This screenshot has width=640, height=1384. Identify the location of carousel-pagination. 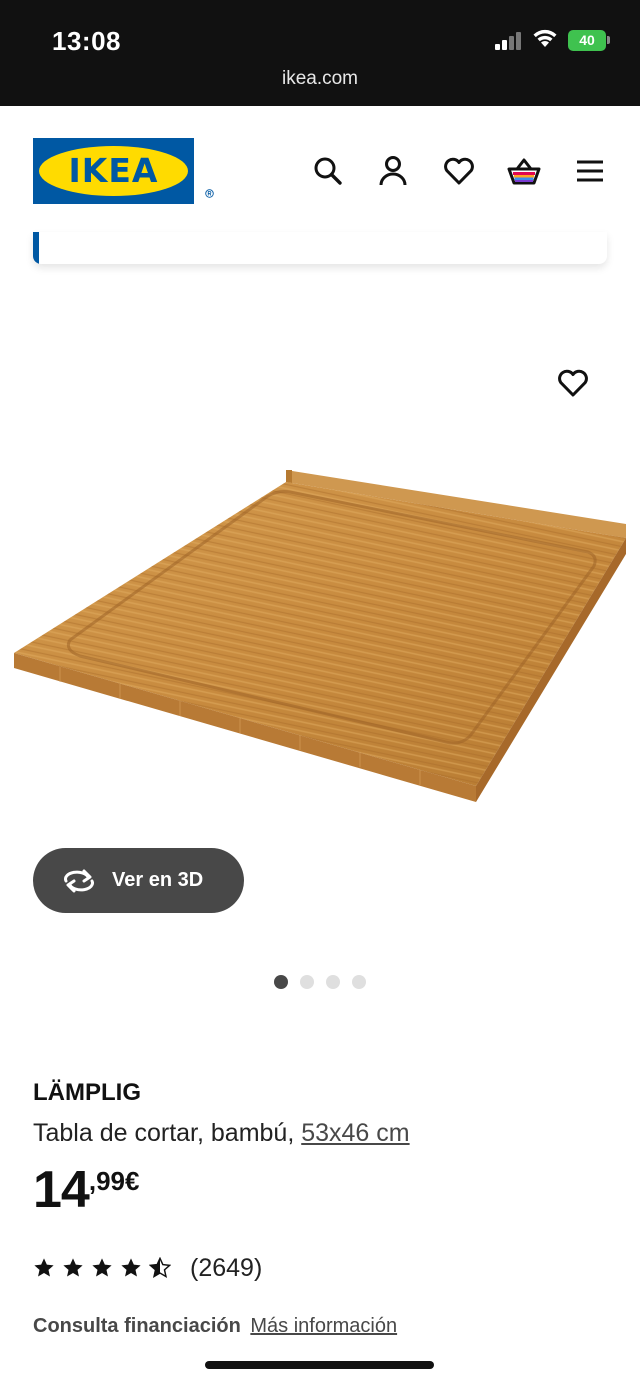
(320, 982).